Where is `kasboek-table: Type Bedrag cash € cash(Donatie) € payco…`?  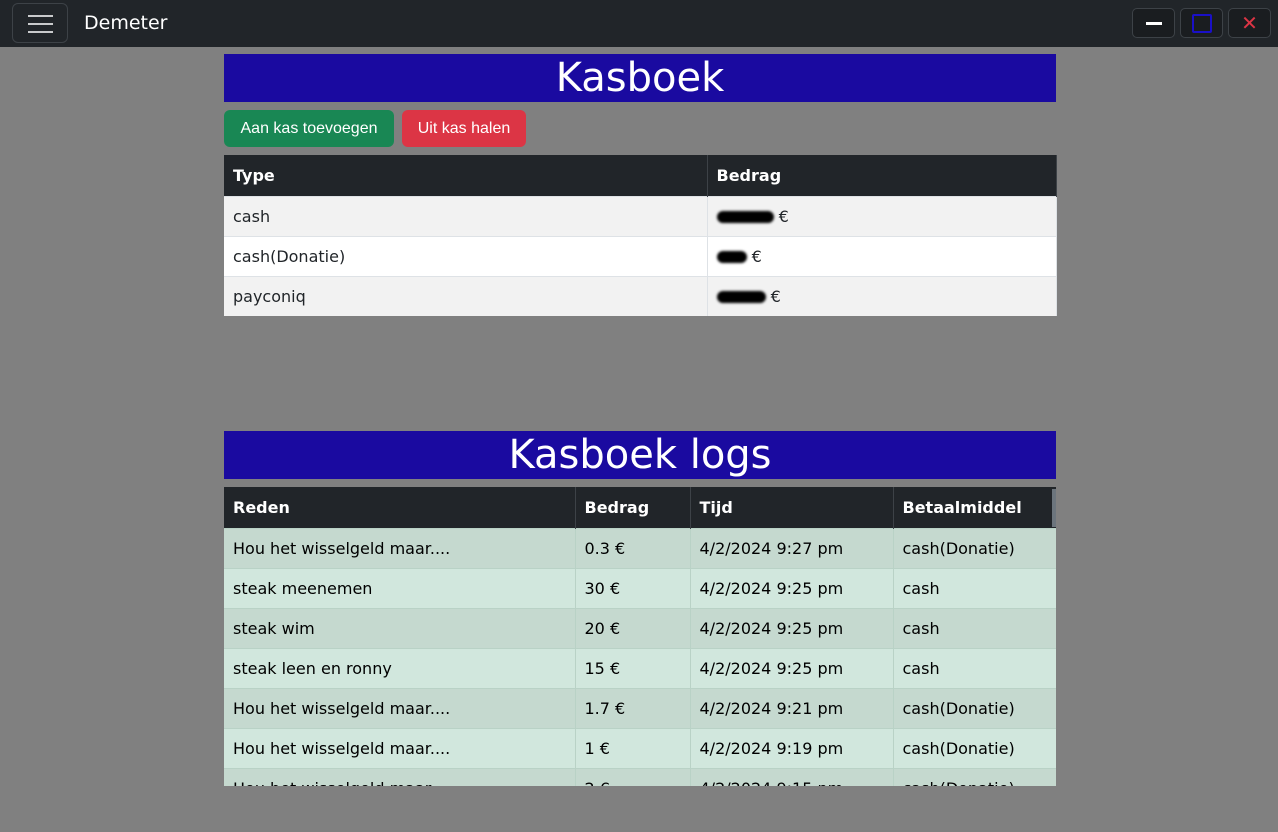 kasboek-table: Type Bedrag cash € cash(Donatie) € payco… is located at coordinates (640, 235).